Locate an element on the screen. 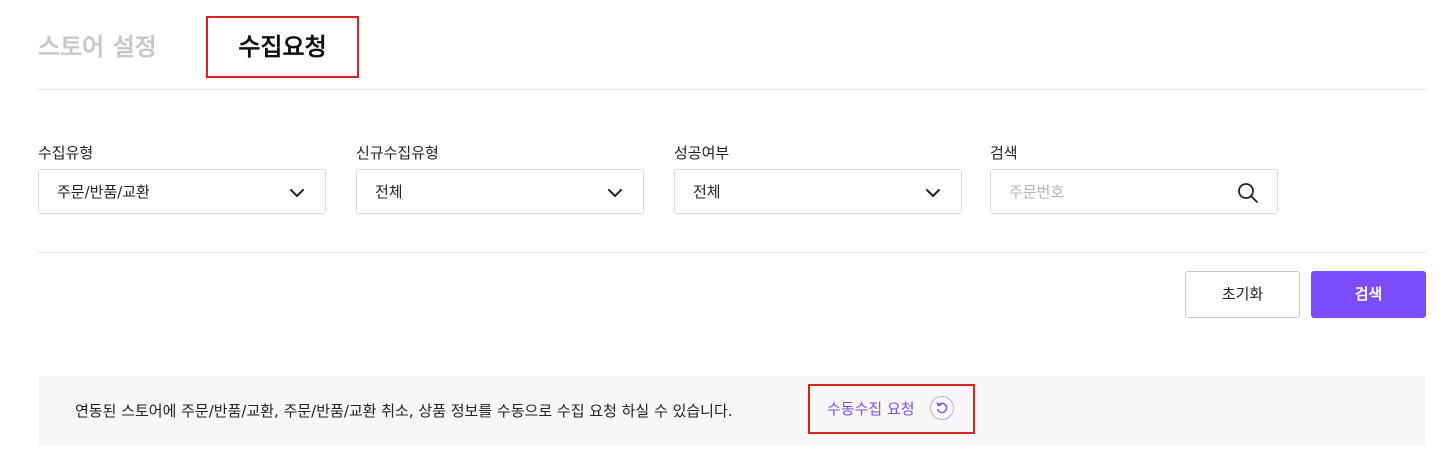 The height and width of the screenshot is (465, 1445). filter-label: 수집유형 is located at coordinates (66, 153).